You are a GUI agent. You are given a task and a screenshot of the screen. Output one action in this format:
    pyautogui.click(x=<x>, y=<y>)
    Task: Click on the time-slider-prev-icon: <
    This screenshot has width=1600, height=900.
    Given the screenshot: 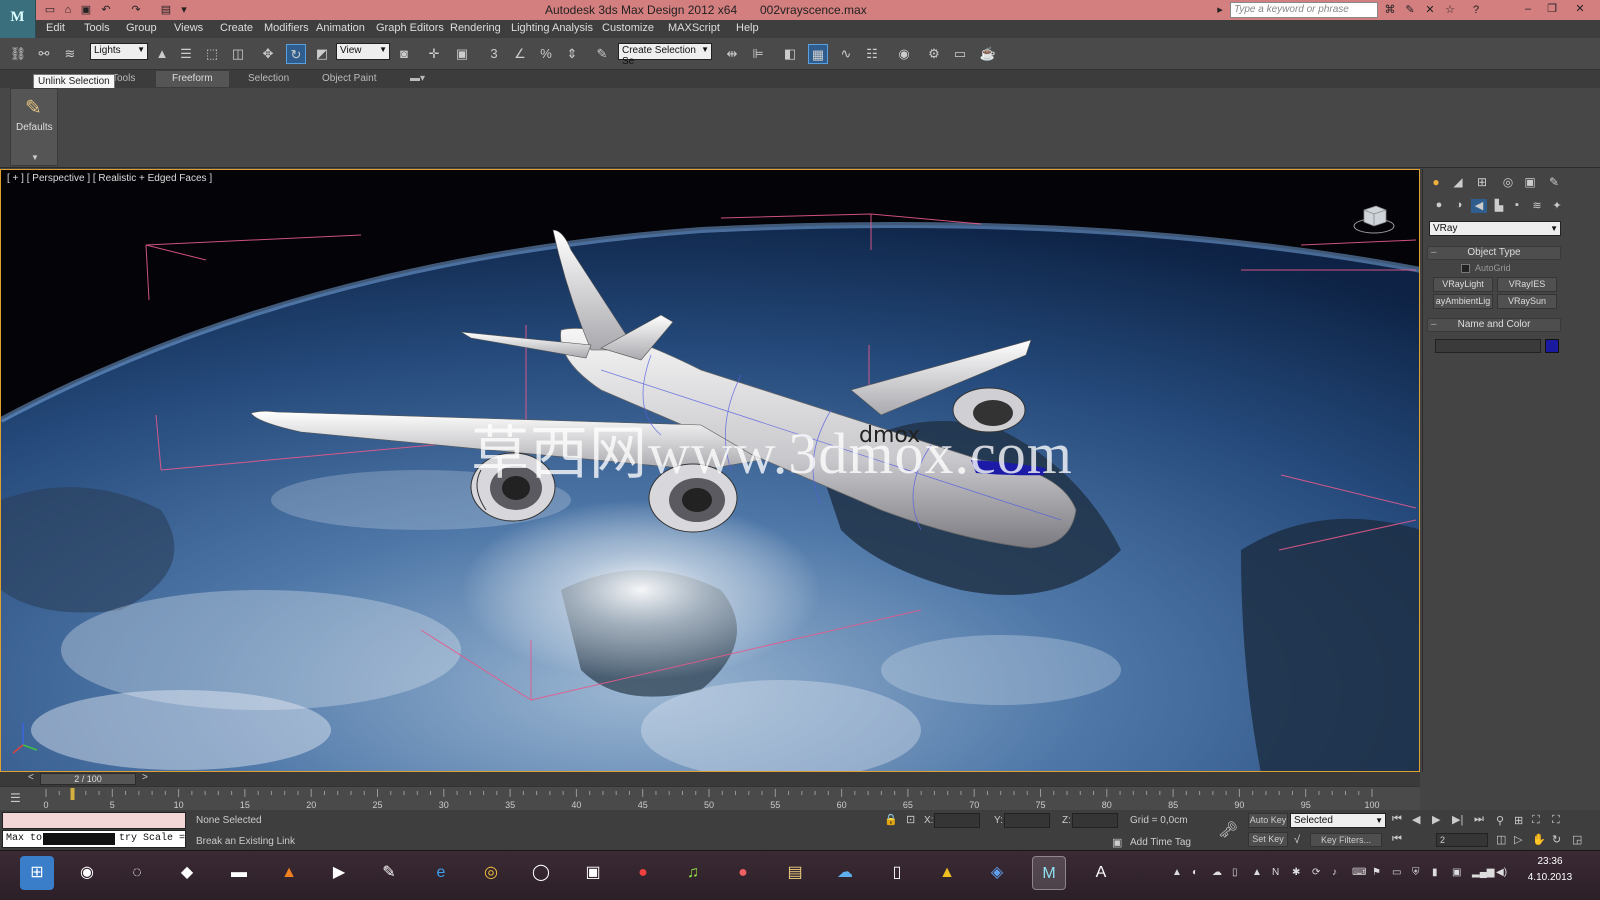 What is the action you would take?
    pyautogui.click(x=31, y=777)
    